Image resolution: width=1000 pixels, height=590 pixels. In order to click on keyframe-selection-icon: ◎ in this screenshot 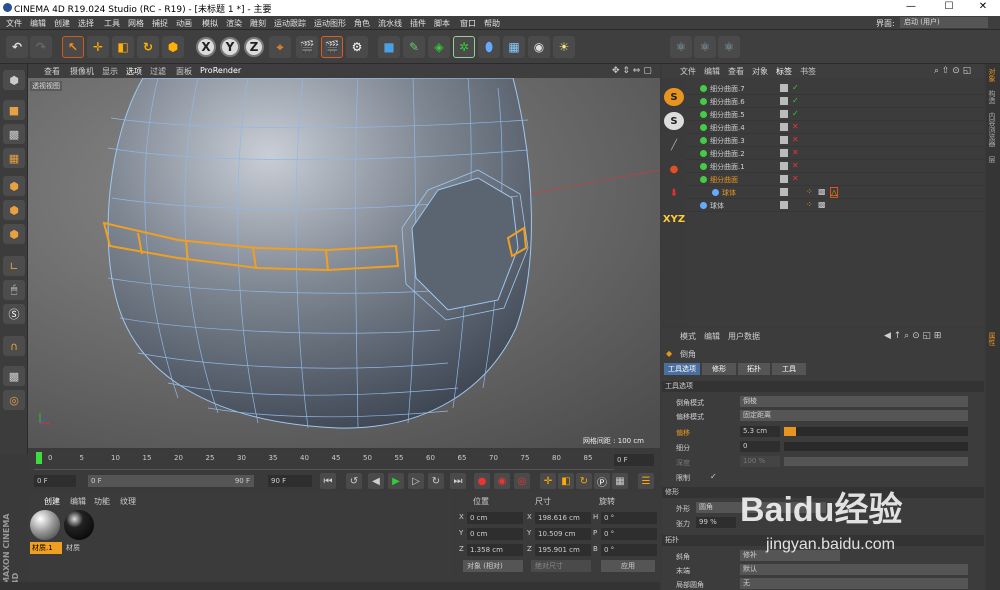, I will do `click(522, 481)`.